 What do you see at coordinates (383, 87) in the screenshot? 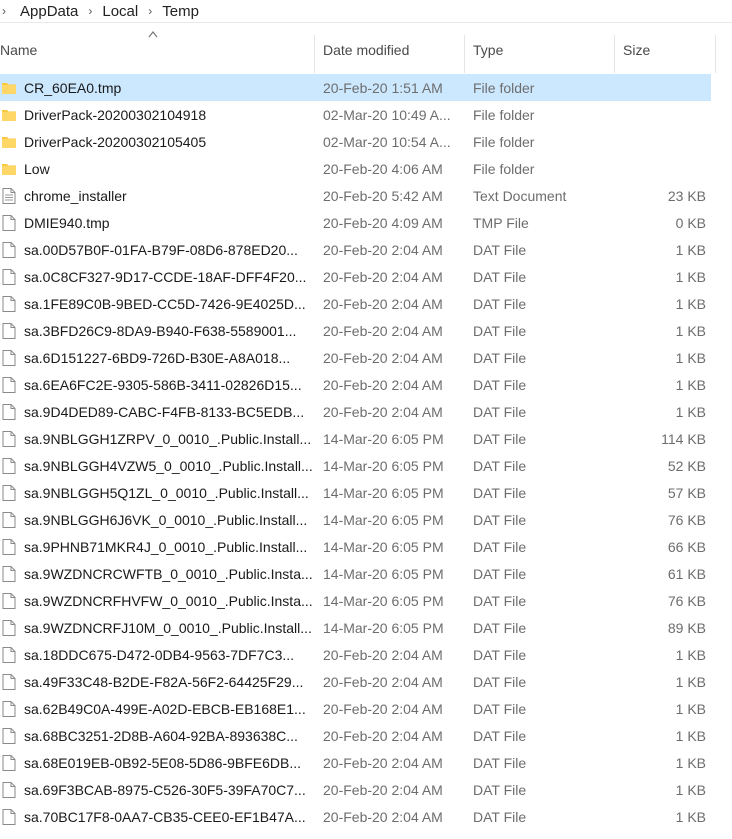
I see `file-date-modified: 20-Feb-20 1:51 AM` at bounding box center [383, 87].